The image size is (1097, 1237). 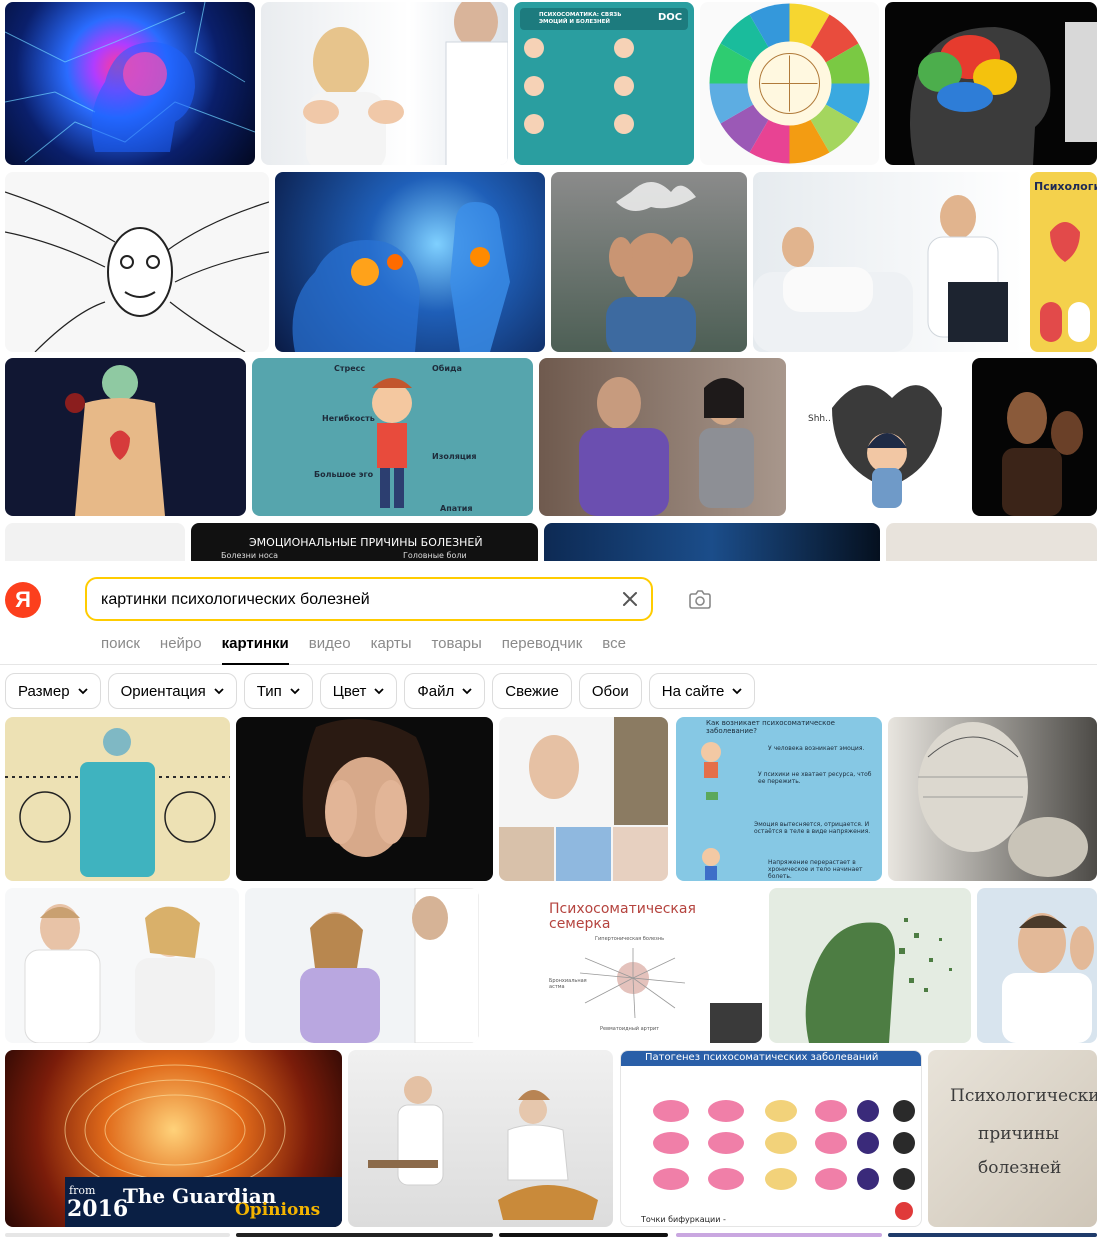 I want to click on tab-search: поиск, so click(x=120, y=650).